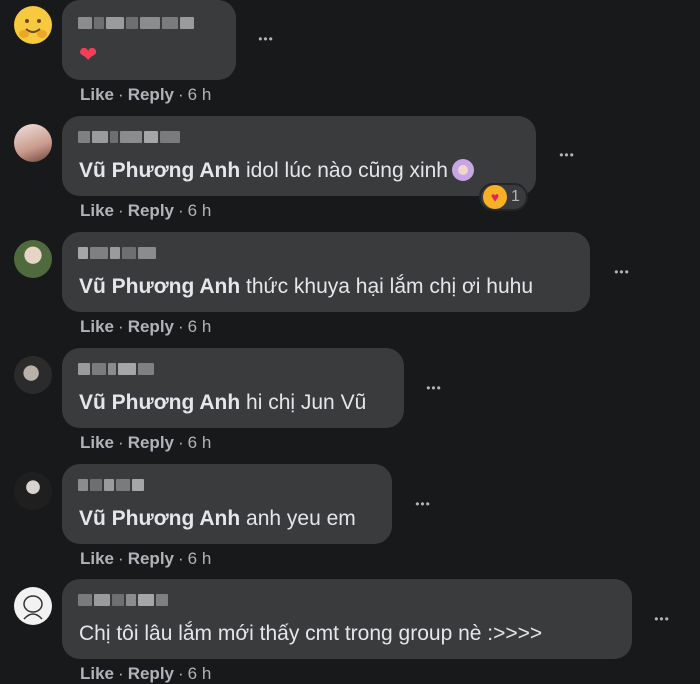 Image resolution: width=700 pixels, height=684 pixels. I want to click on comment-text: Vũ Phương Anh anh yeu em, so click(217, 518).